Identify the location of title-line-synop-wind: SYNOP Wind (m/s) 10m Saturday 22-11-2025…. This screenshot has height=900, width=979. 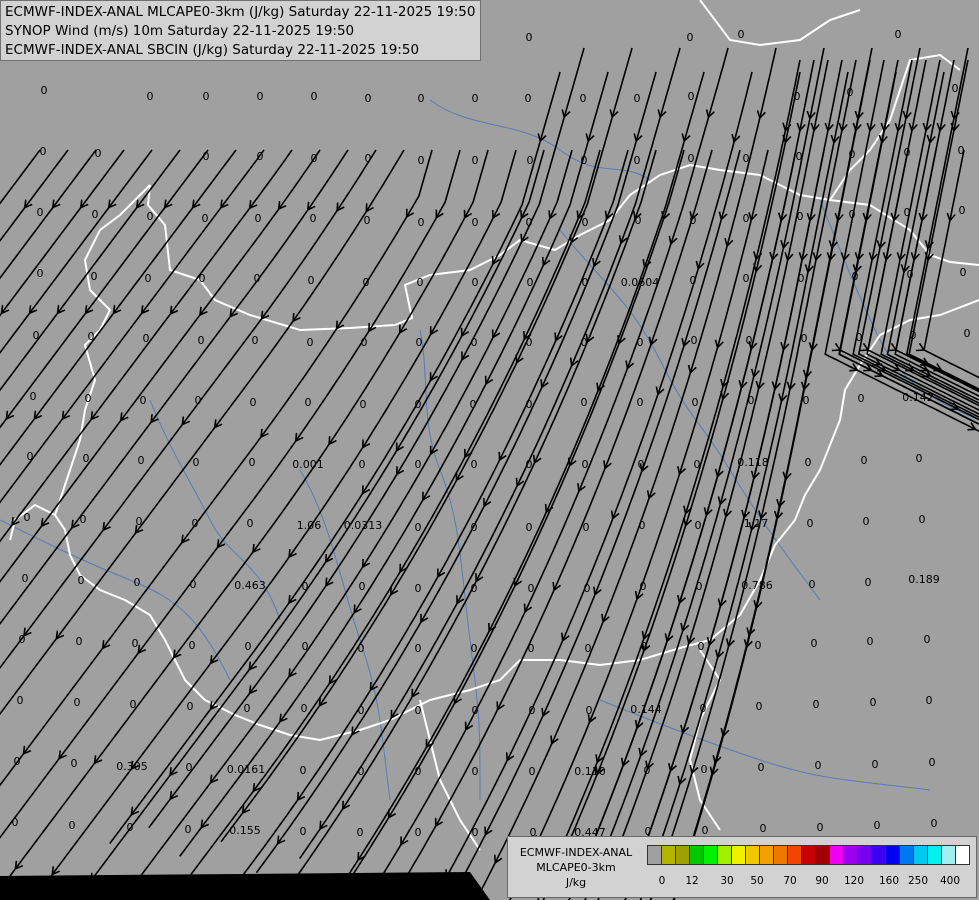
(180, 31).